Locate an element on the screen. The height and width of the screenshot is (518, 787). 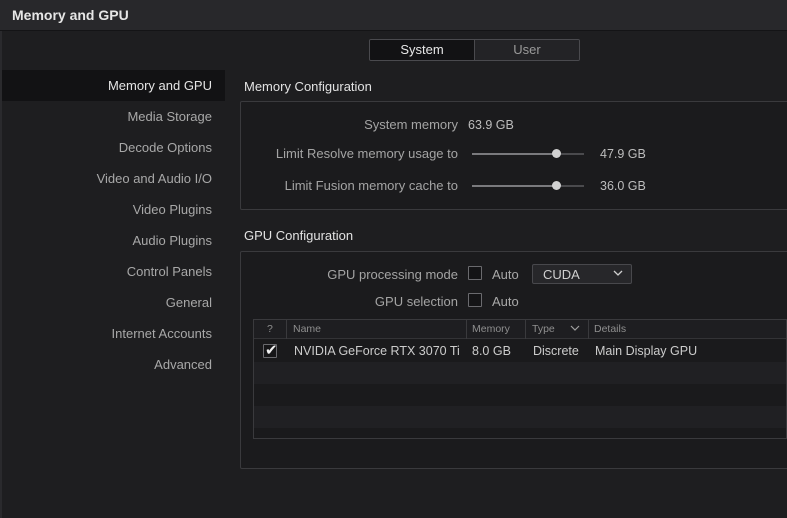
sidebar-item-control-panels: Control Panels is located at coordinates (113, 271).